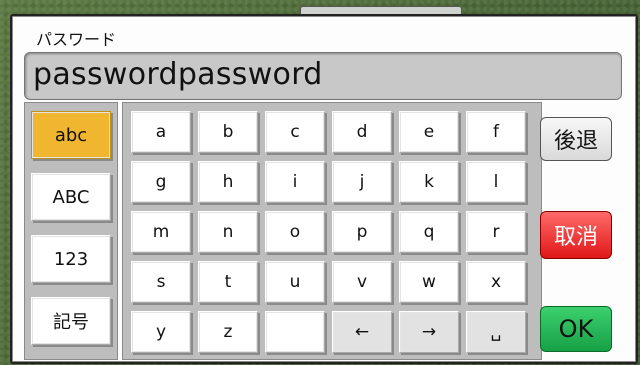 The image size is (640, 365). I want to click on space-key: ␣, so click(496, 332).